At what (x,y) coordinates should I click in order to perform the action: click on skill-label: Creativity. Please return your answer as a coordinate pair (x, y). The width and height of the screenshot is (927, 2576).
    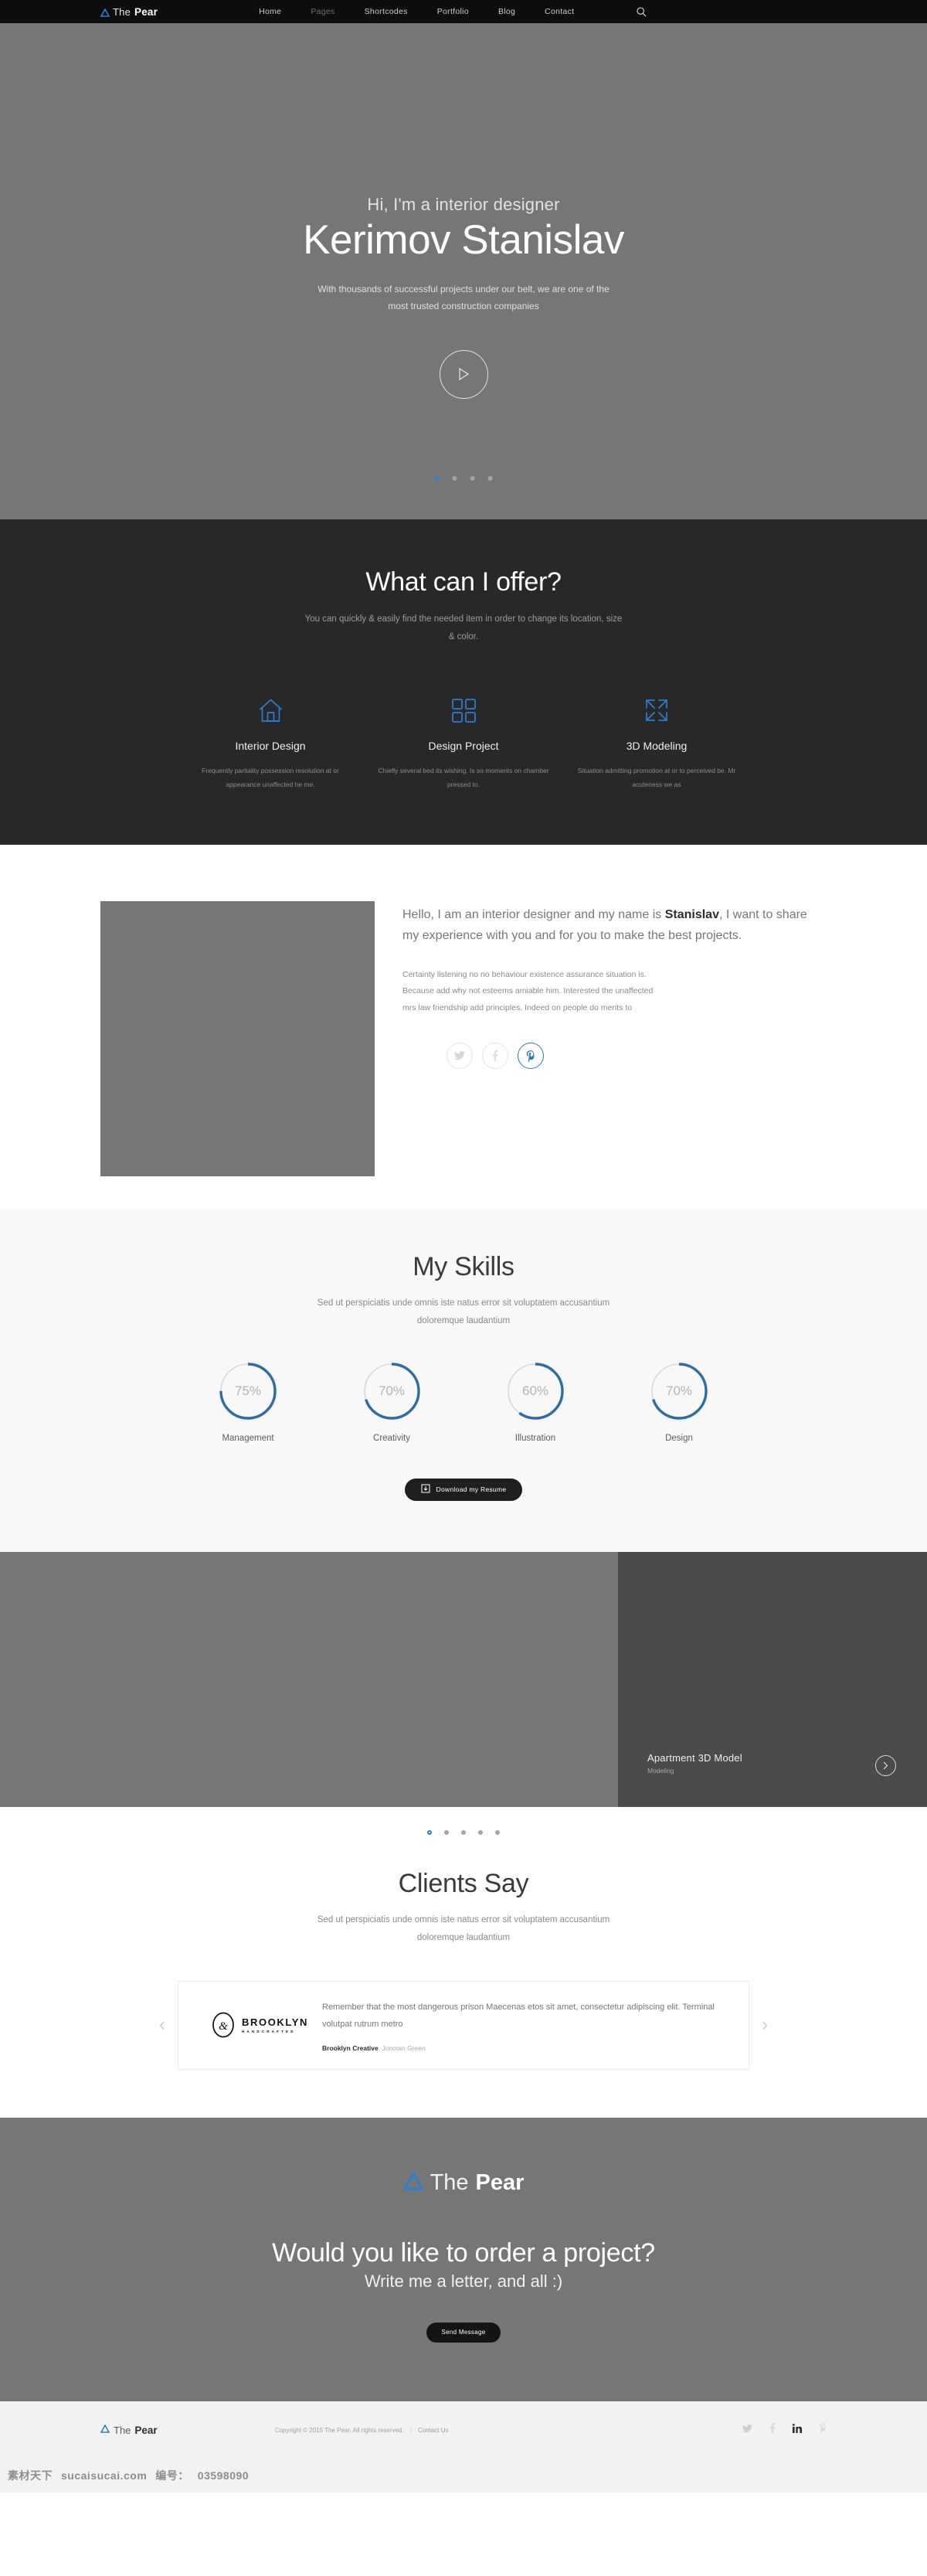
    Looking at the image, I should click on (391, 1438).